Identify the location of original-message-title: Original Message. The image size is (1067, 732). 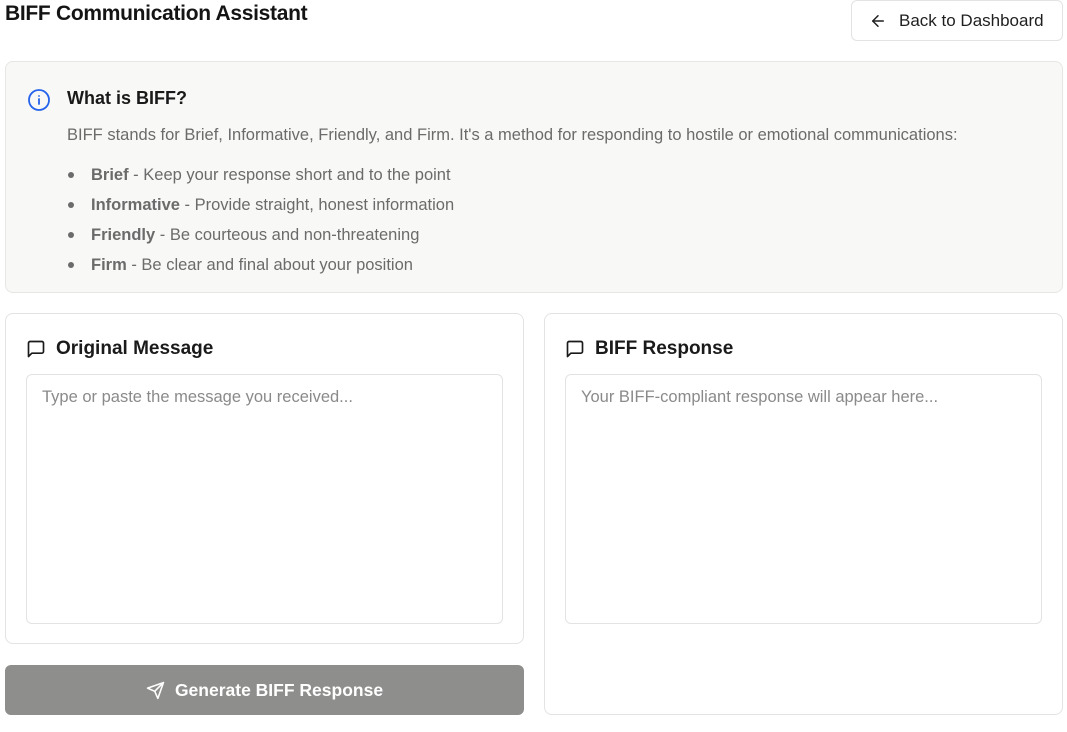
(135, 348).